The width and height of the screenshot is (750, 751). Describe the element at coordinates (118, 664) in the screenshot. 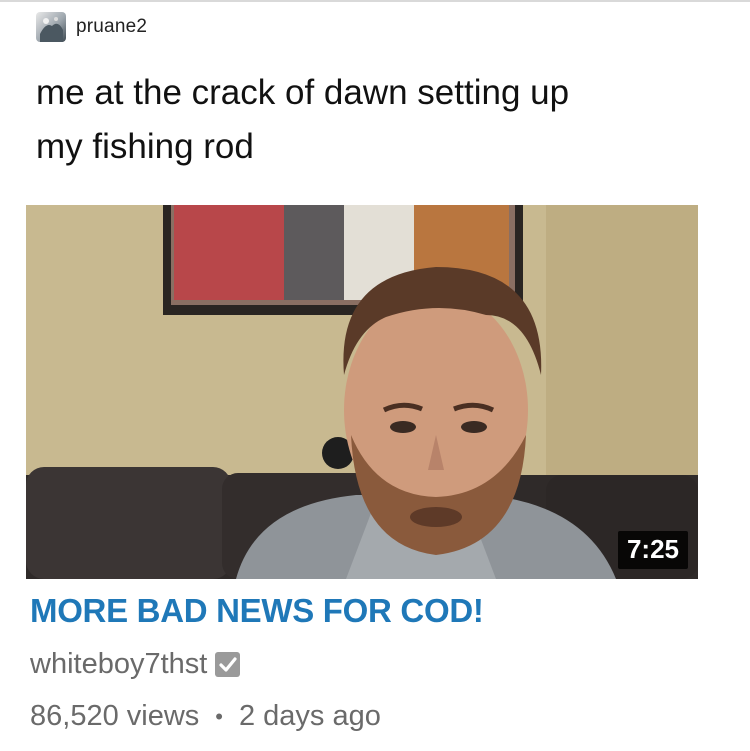

I see `channel-name: whiteboy7thst` at that location.